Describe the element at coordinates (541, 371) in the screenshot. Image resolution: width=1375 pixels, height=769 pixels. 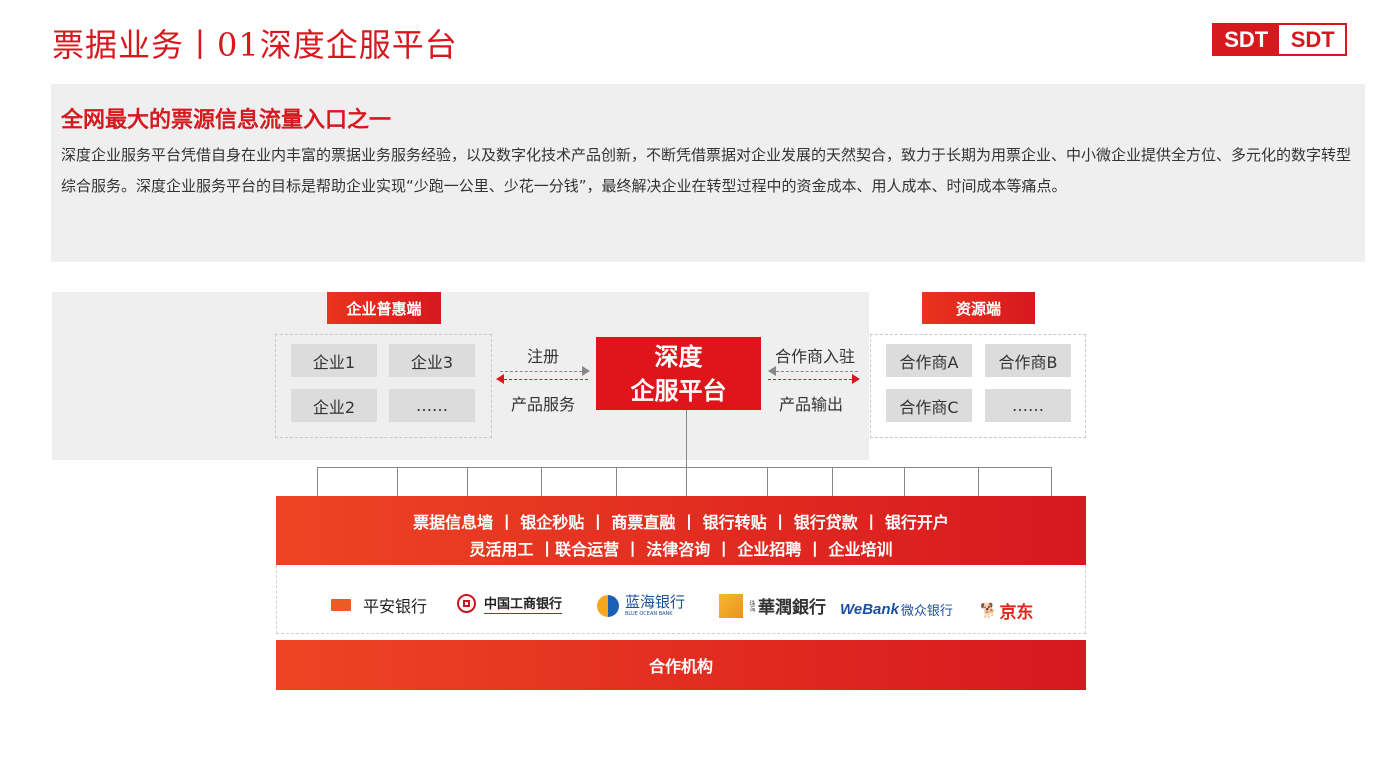
I see `arrow-register-line` at that location.